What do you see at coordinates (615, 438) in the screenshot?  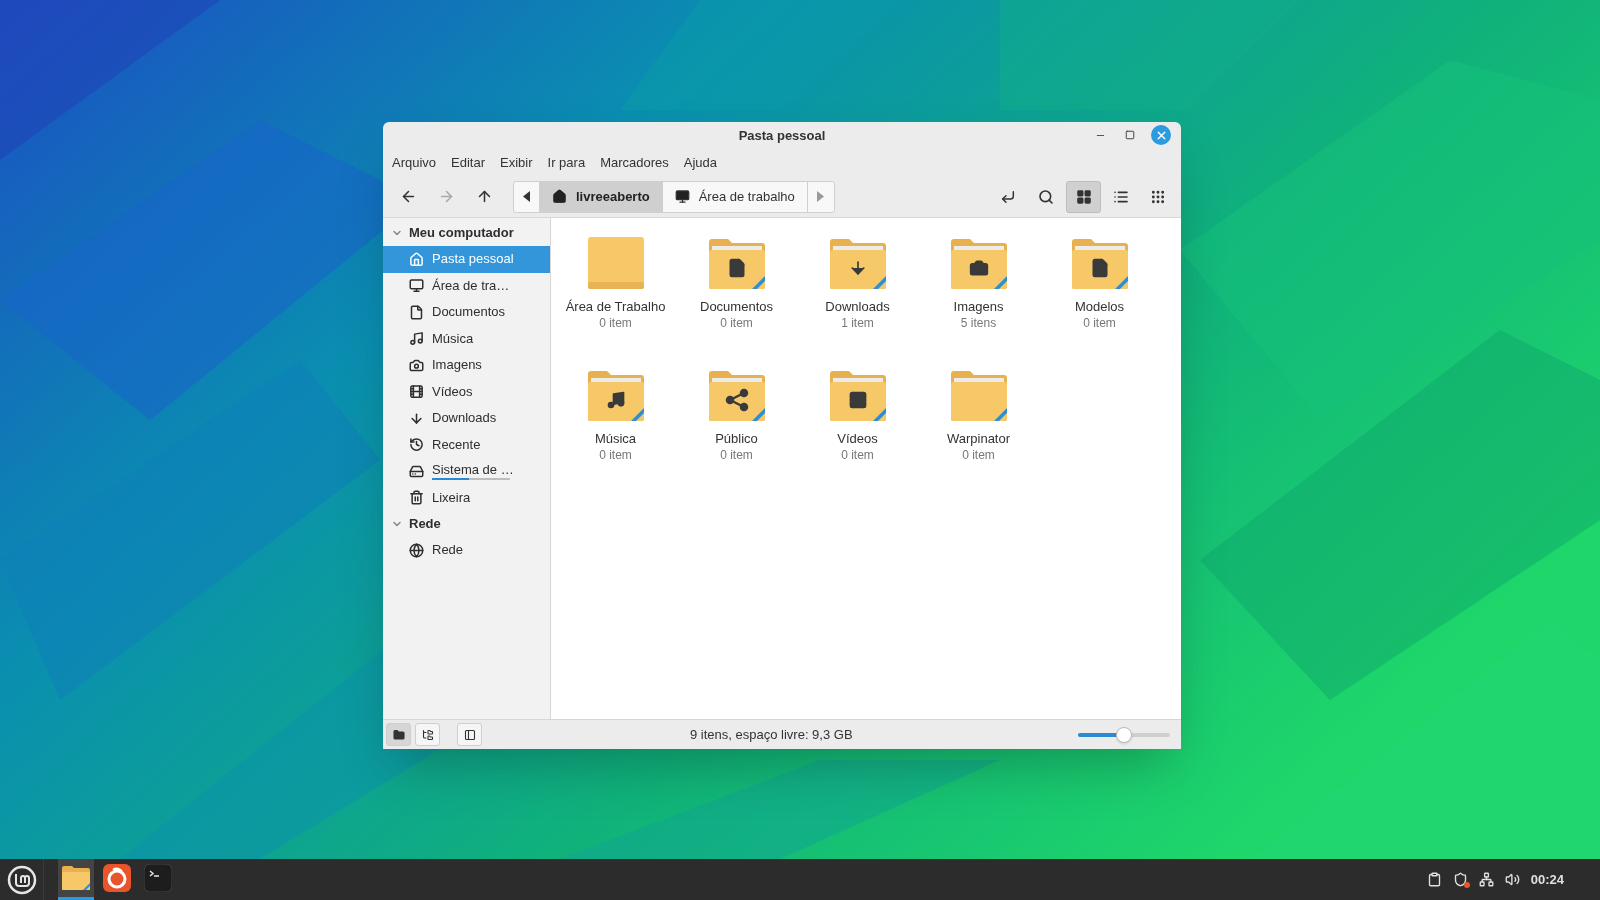 I see `folder-name: Música` at bounding box center [615, 438].